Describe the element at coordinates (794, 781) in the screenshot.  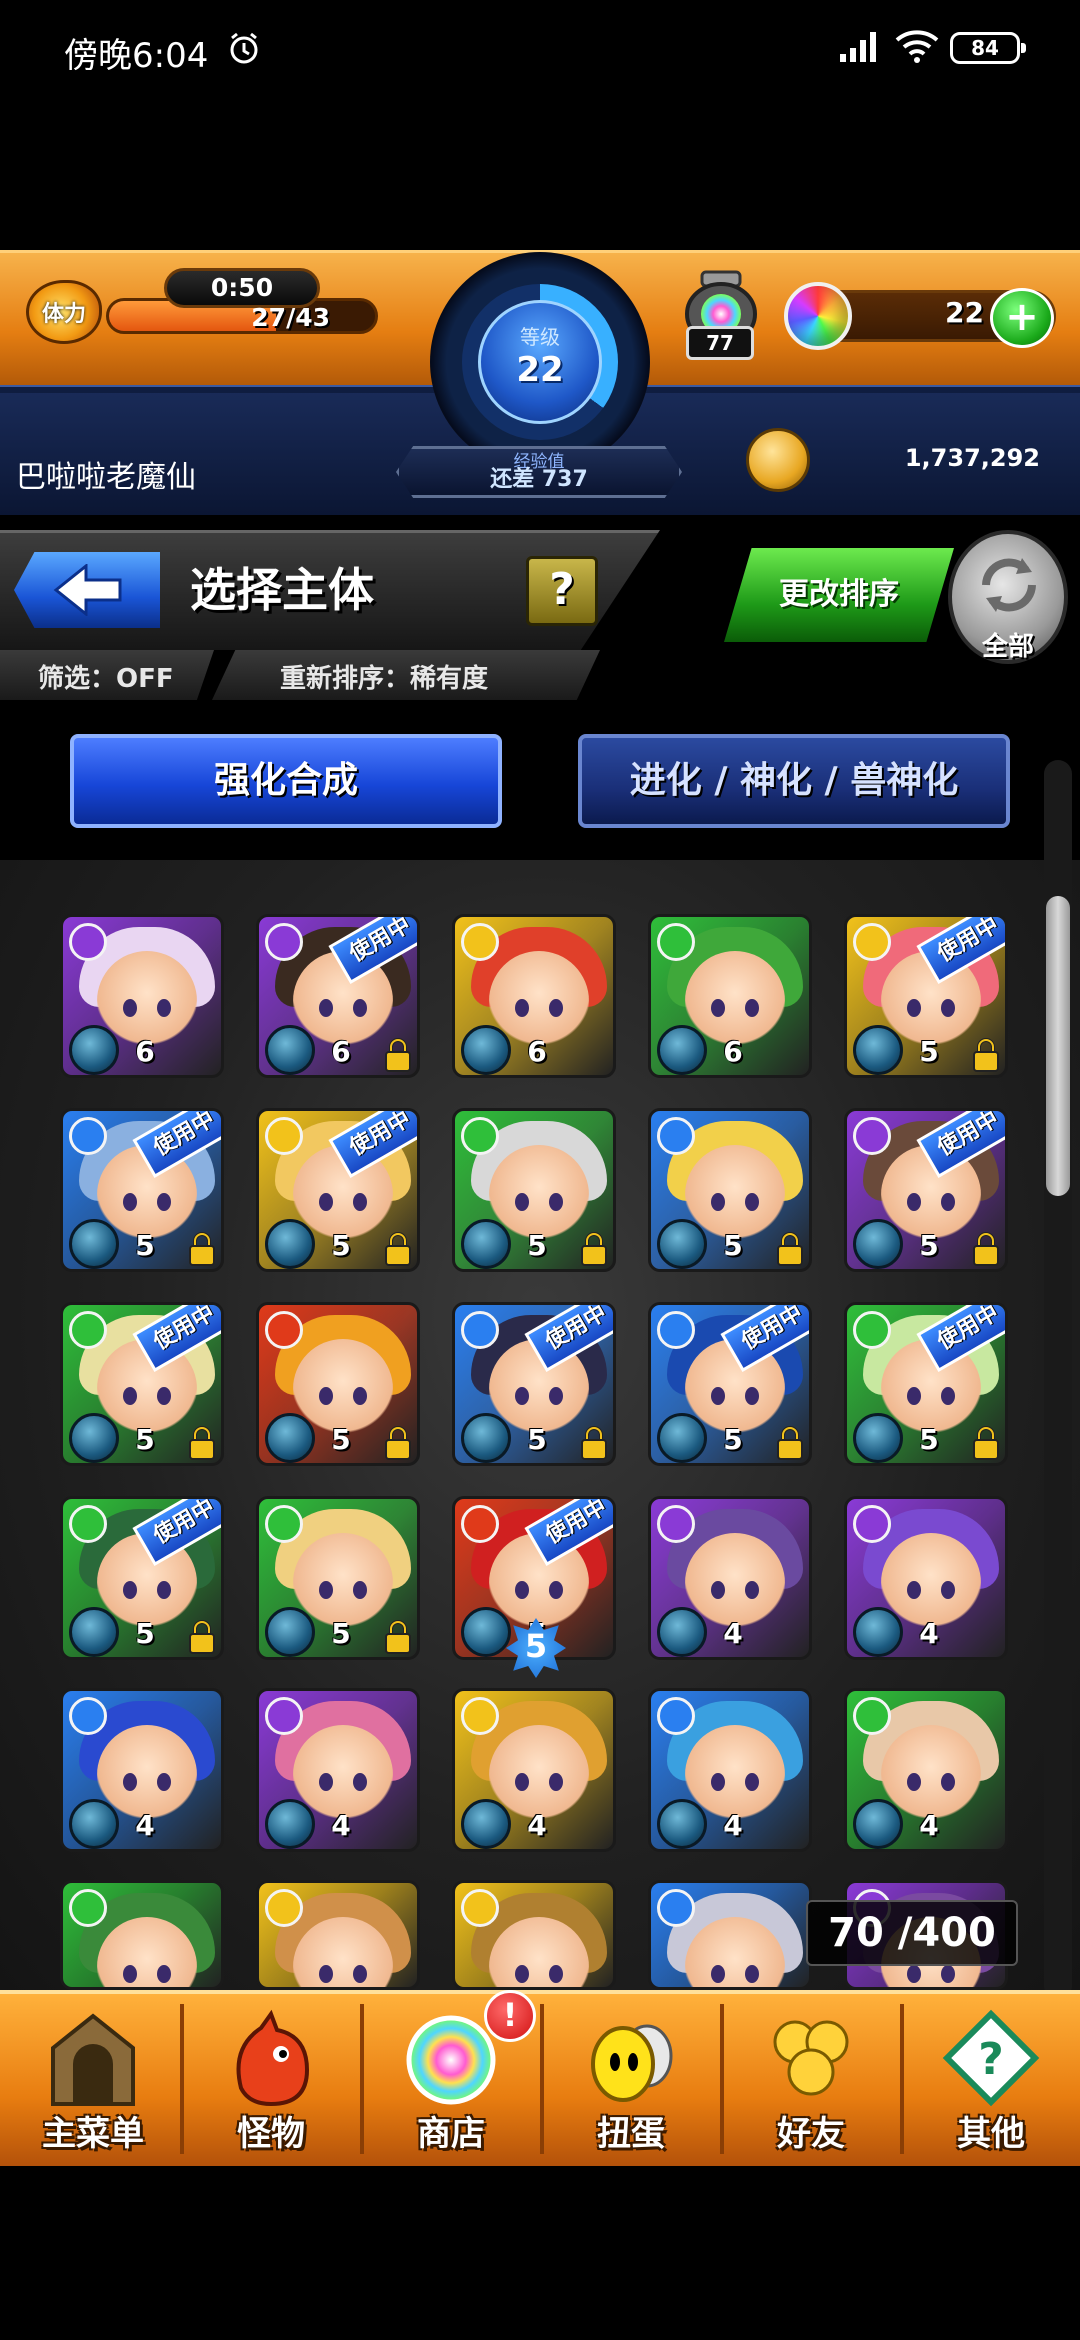
I see `tab-evolve: 进化 / 神化 / 兽神化` at that location.